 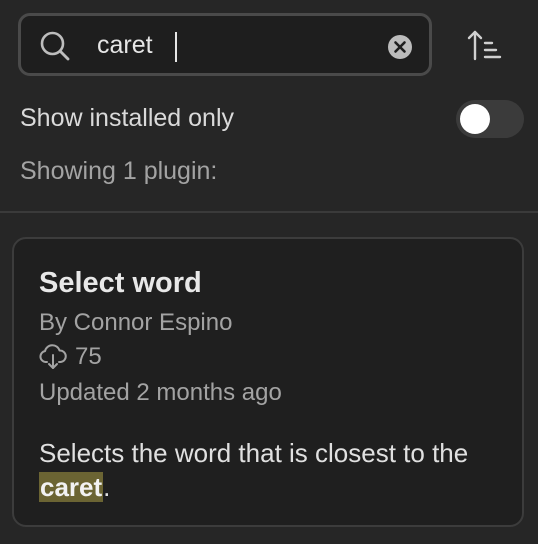 I want to click on divider, so click(x=269, y=212).